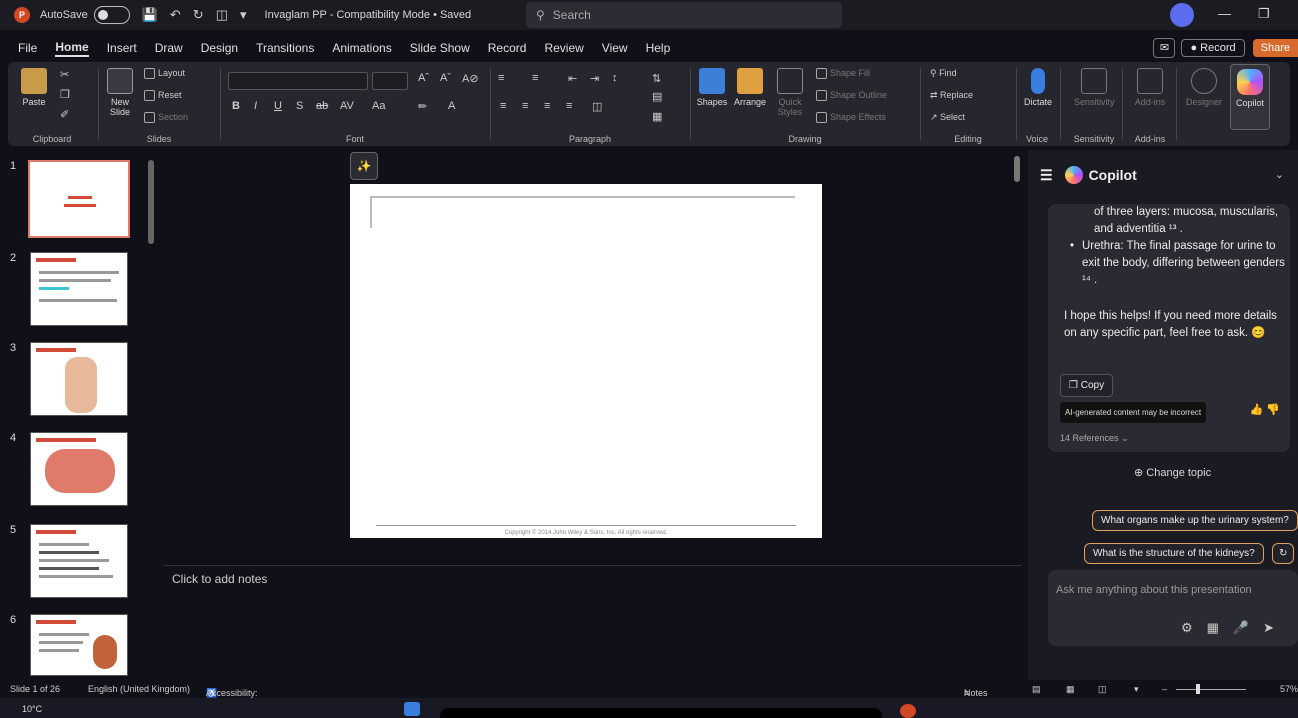 This screenshot has width=1298, height=718. What do you see at coordinates (908, 711) in the screenshot?
I see `powerpoint-taskbar-icon` at bounding box center [908, 711].